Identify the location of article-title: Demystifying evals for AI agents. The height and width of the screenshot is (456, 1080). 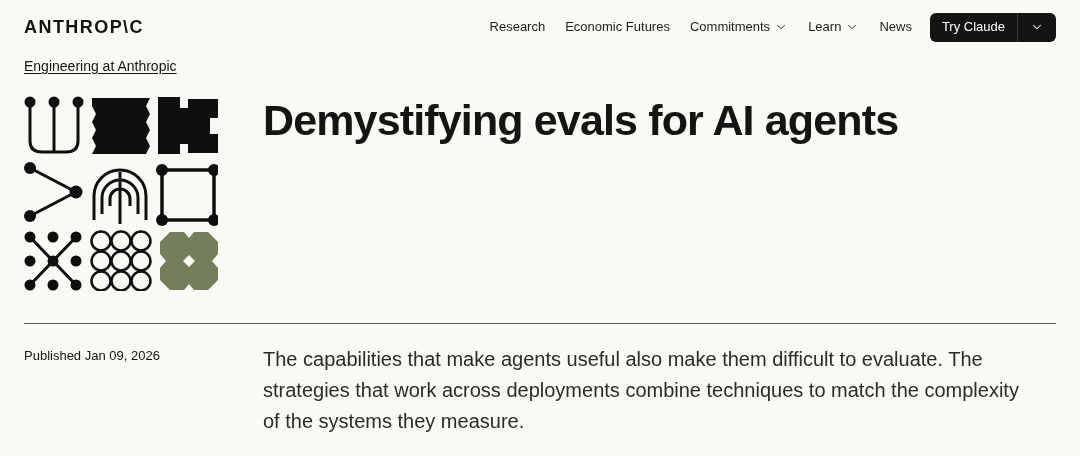
(581, 122).